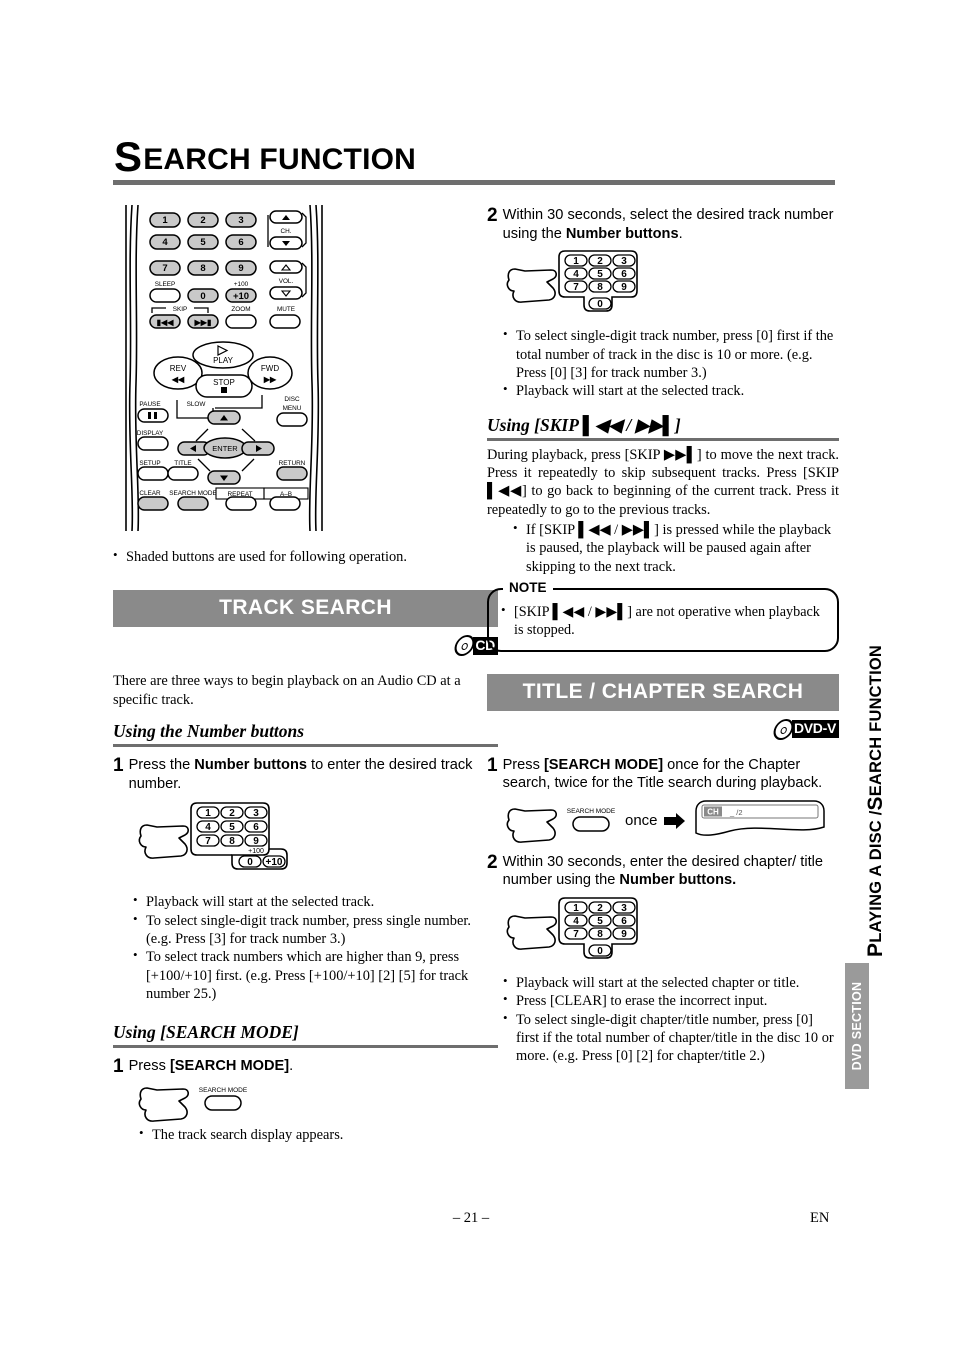  What do you see at coordinates (149, 463) in the screenshot?
I see `svg-text: SETUP` at bounding box center [149, 463].